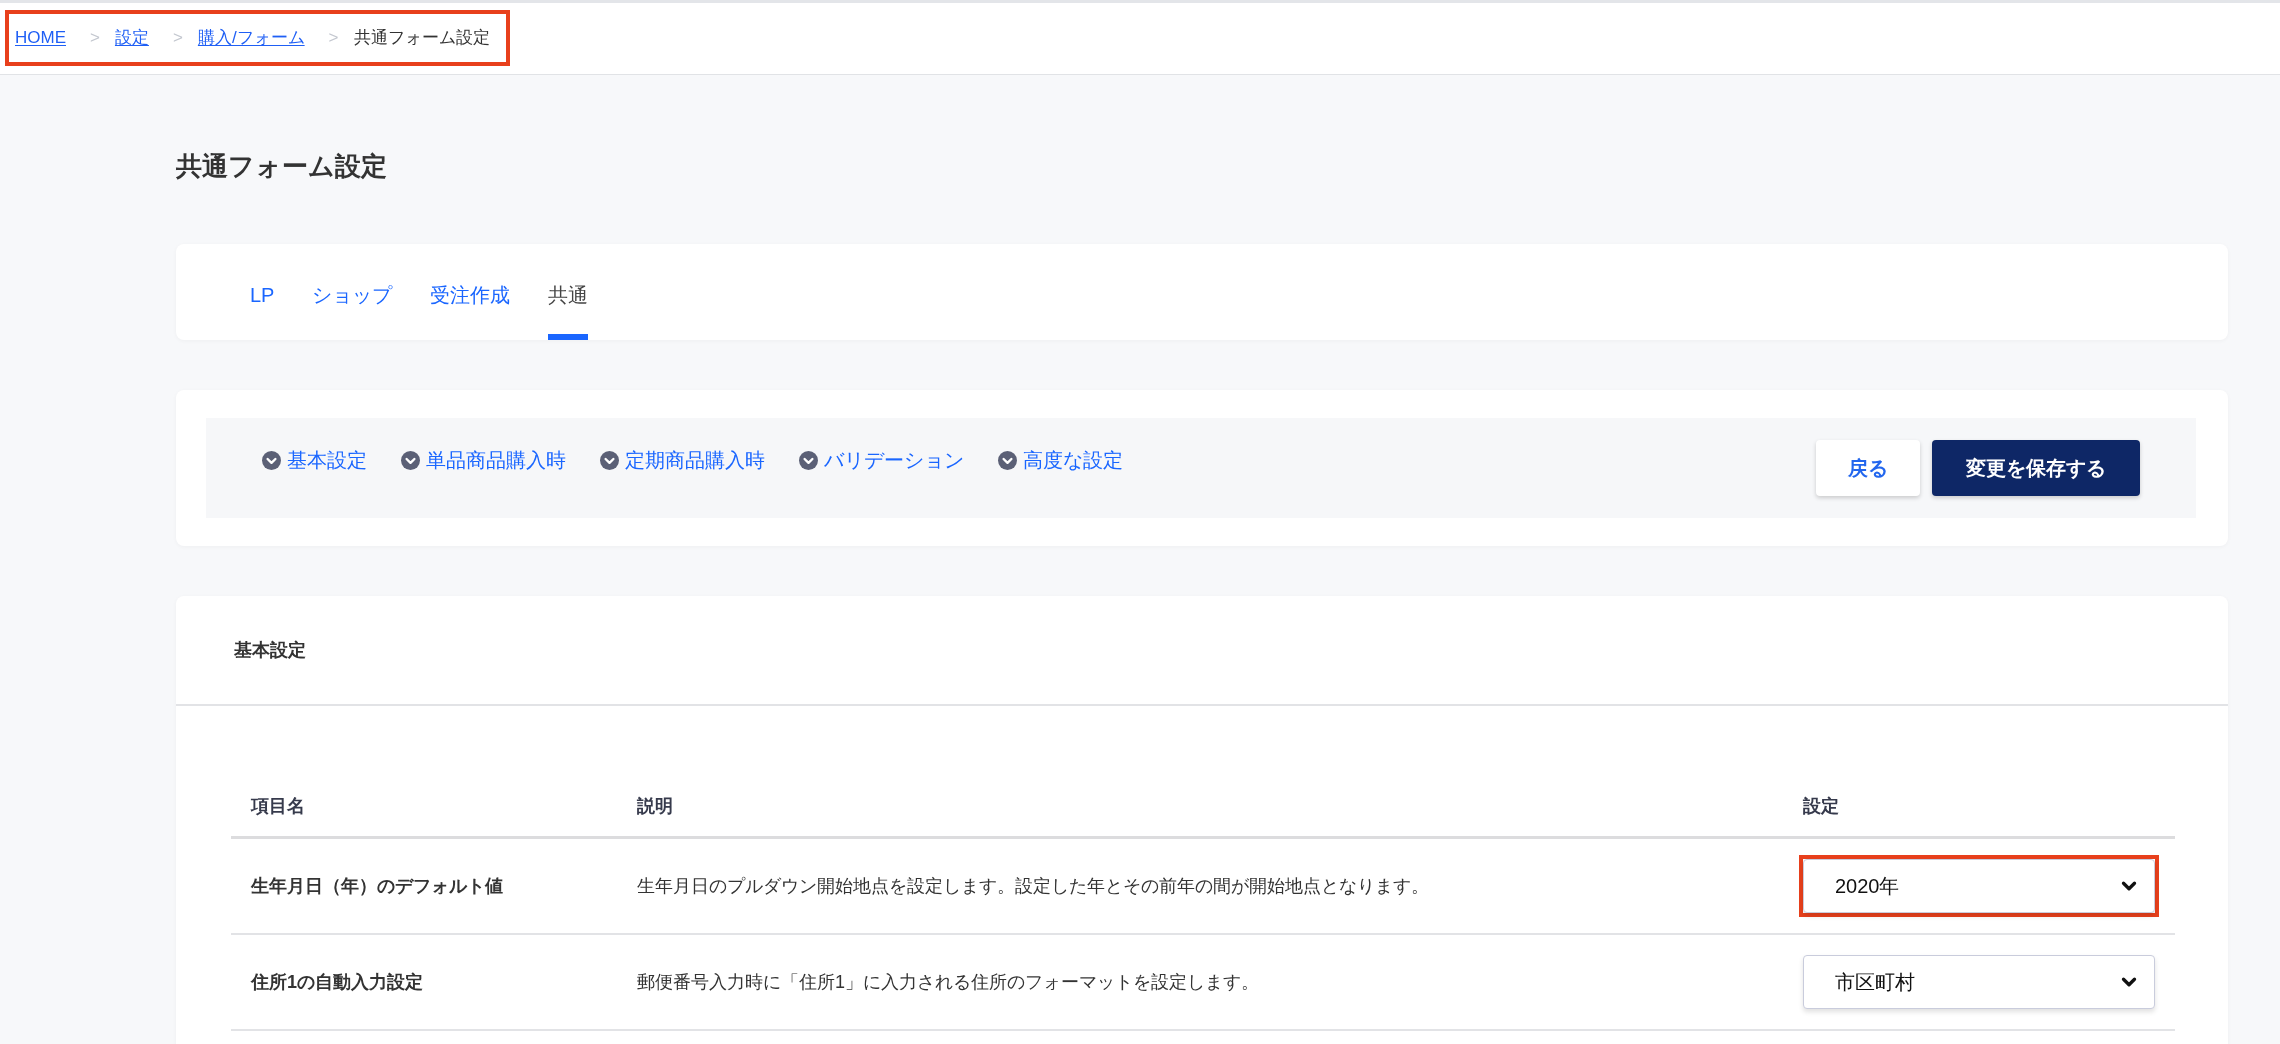 The image size is (2280, 1044). Describe the element at coordinates (282, 166) in the screenshot. I see `page-title: 共通フォーム設定` at that location.